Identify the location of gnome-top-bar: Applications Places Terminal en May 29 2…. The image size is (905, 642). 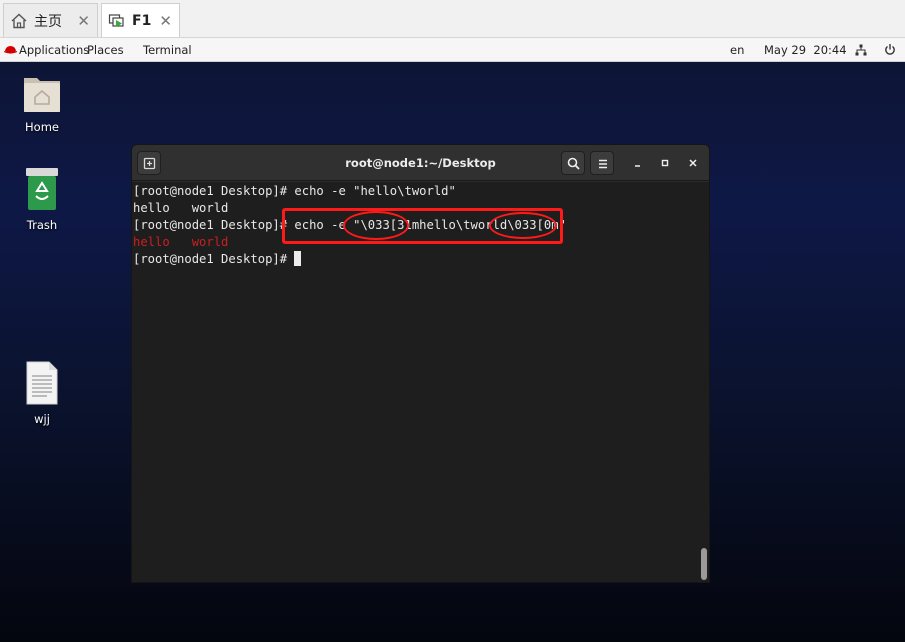
(452, 50).